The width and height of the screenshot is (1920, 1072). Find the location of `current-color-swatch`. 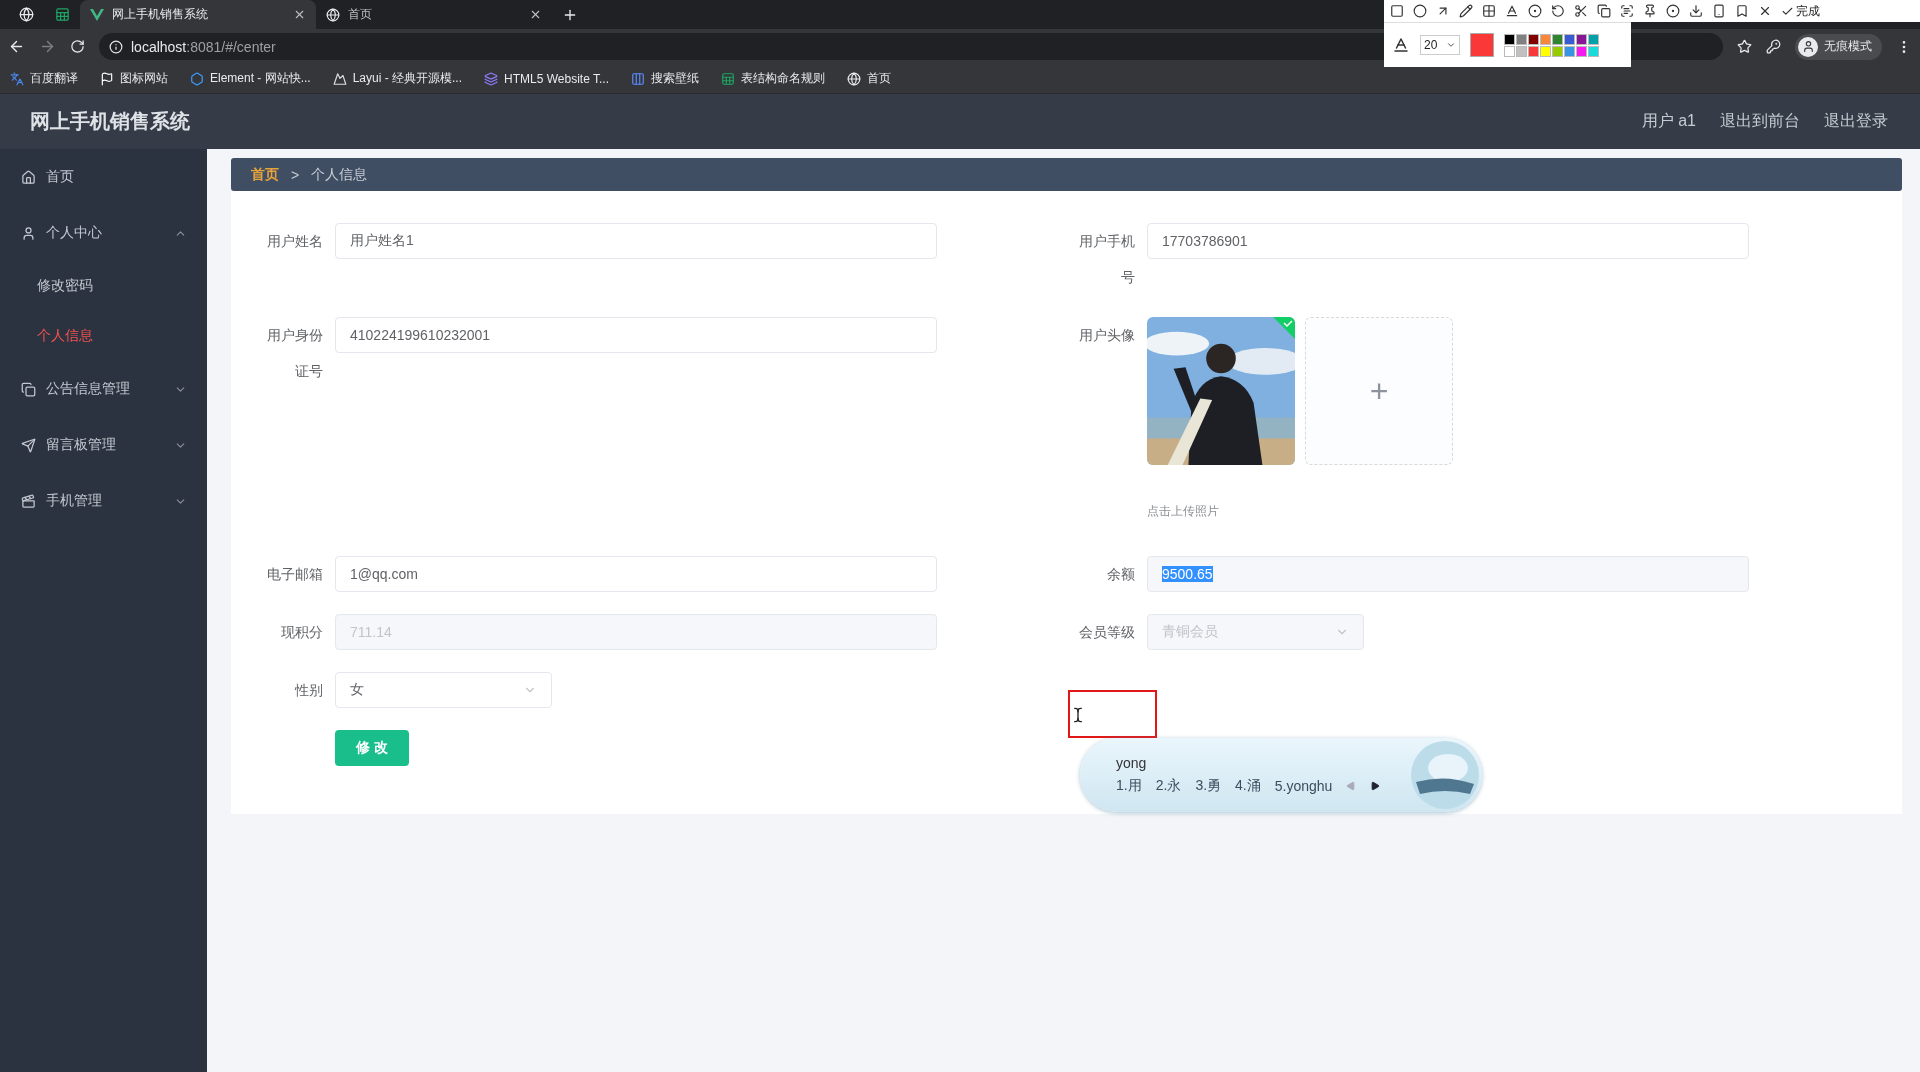

current-color-swatch is located at coordinates (1482, 45).